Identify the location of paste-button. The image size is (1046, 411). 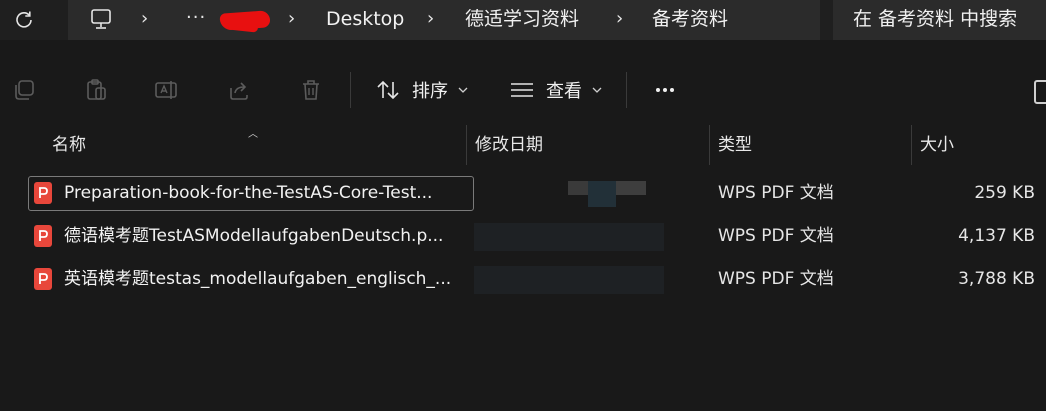
(96, 90).